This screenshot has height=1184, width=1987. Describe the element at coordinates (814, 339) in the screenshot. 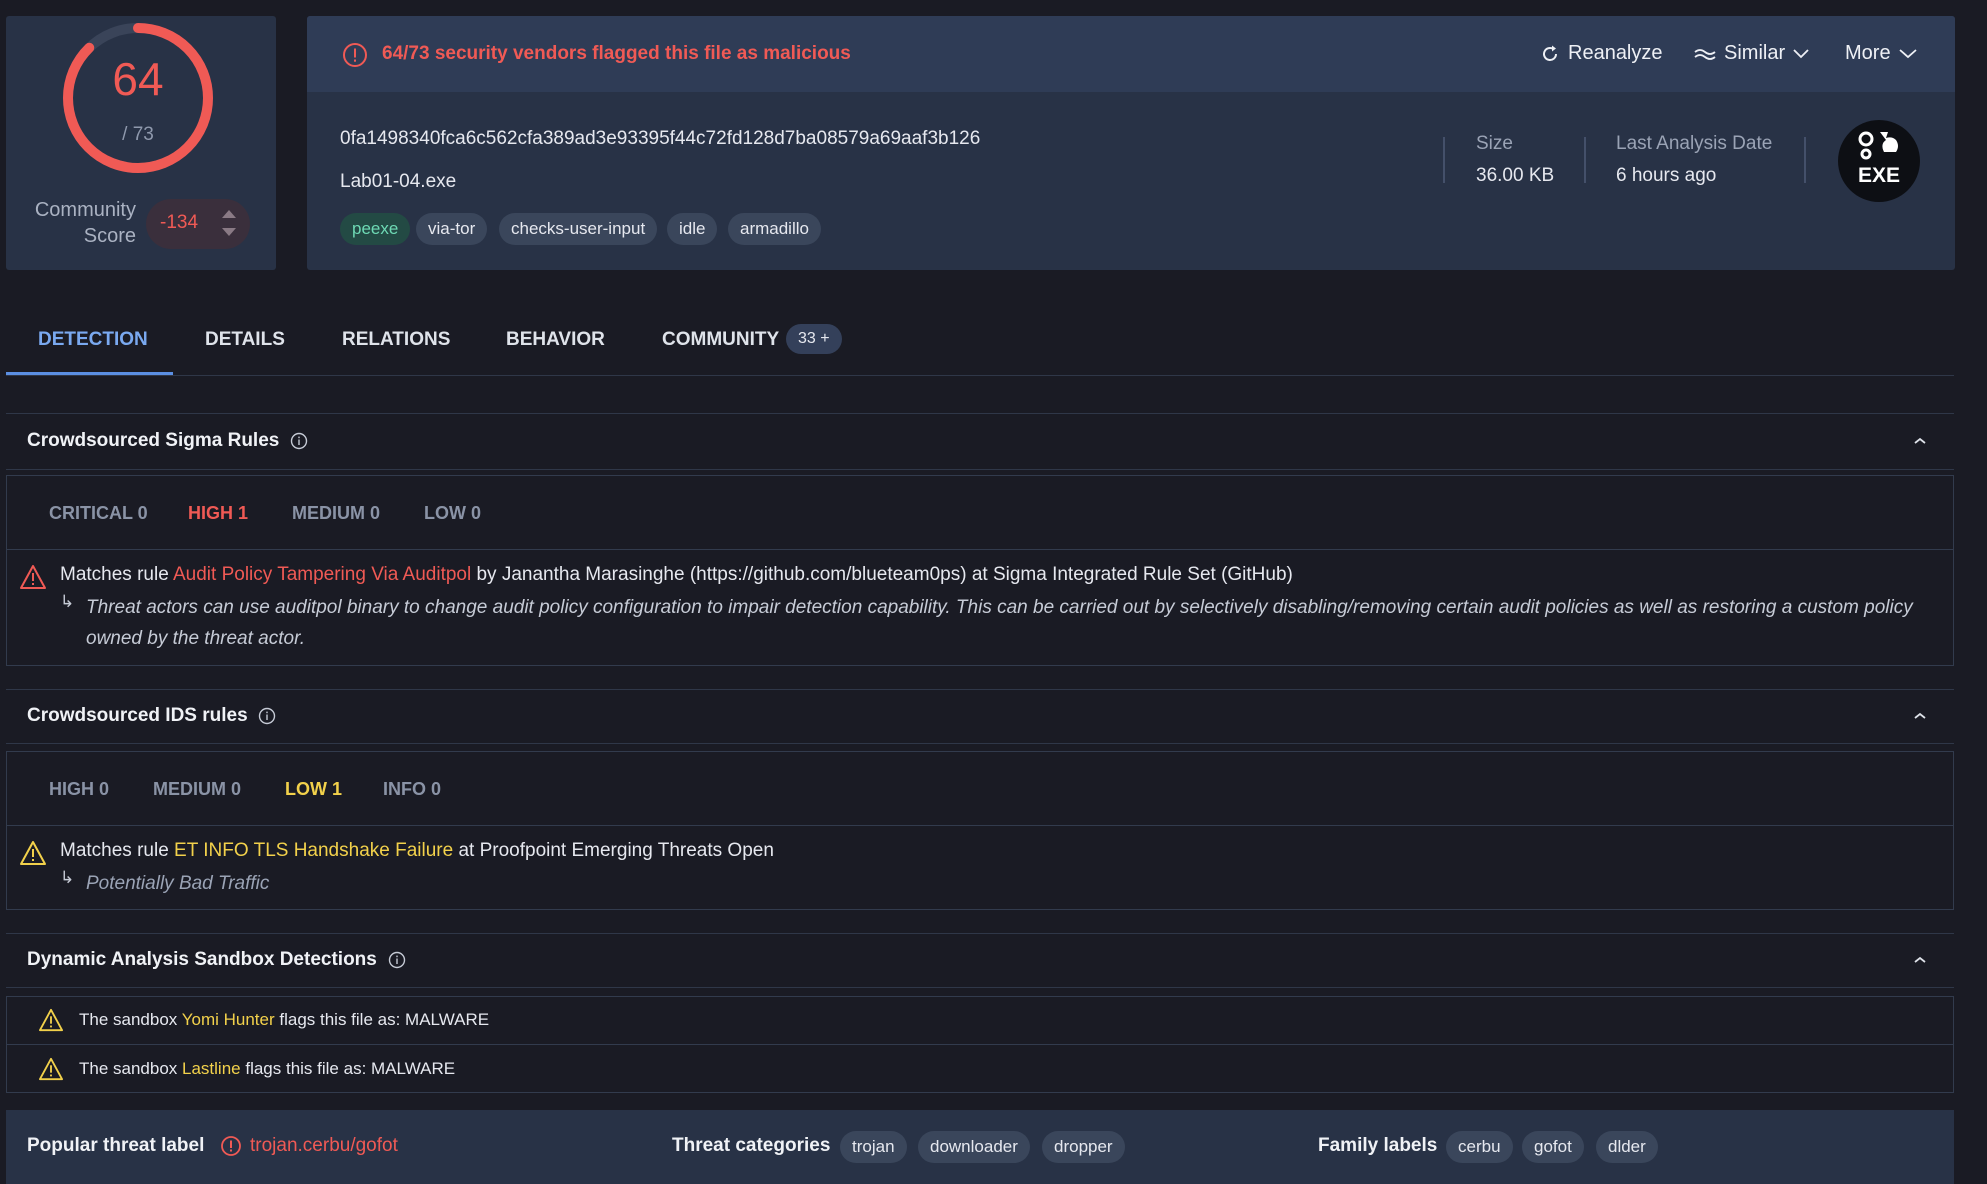

I see `community-count-badge: 33 +` at that location.